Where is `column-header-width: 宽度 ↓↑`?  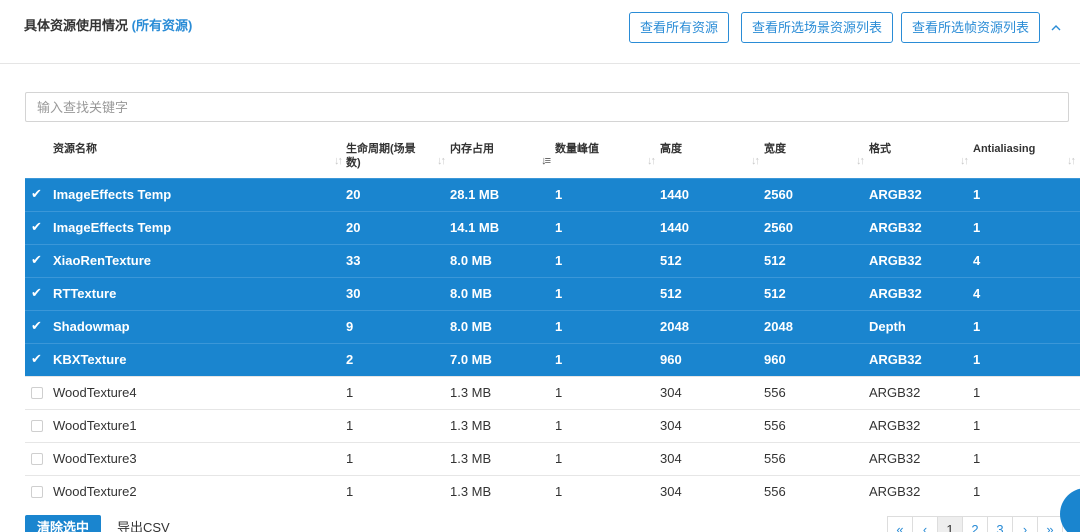 column-header-width: 宽度 ↓↑ is located at coordinates (816, 154).